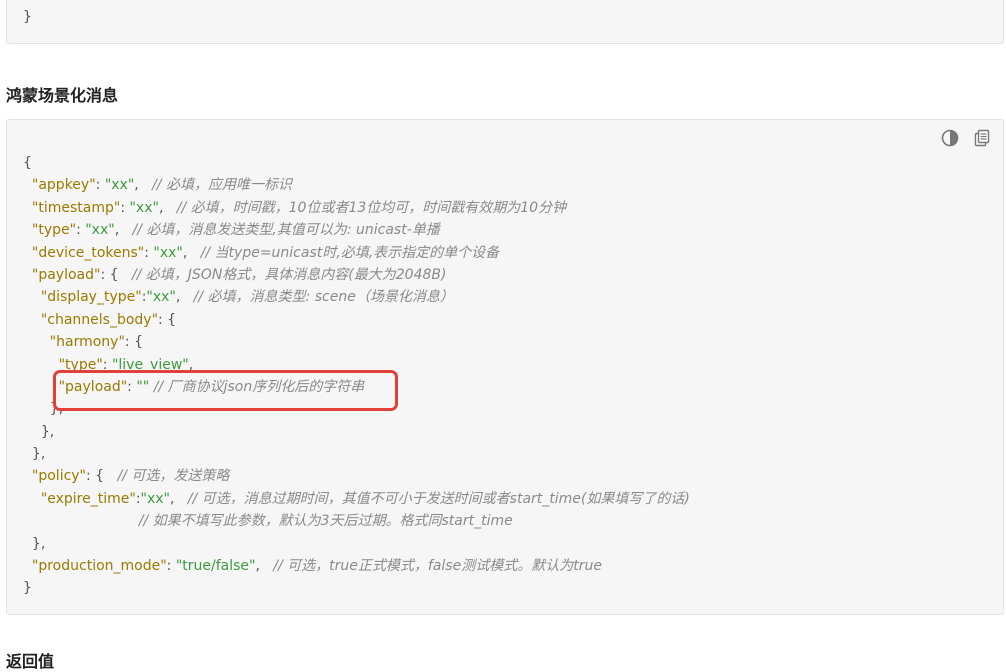 This screenshot has height=672, width=1006. What do you see at coordinates (58, 476) in the screenshot?
I see `code-key: "policy"` at bounding box center [58, 476].